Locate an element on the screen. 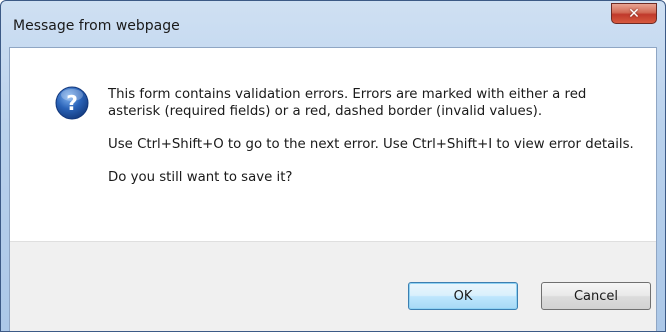 The width and height of the screenshot is (666, 332). close-icon: ✕ is located at coordinates (634, 13).